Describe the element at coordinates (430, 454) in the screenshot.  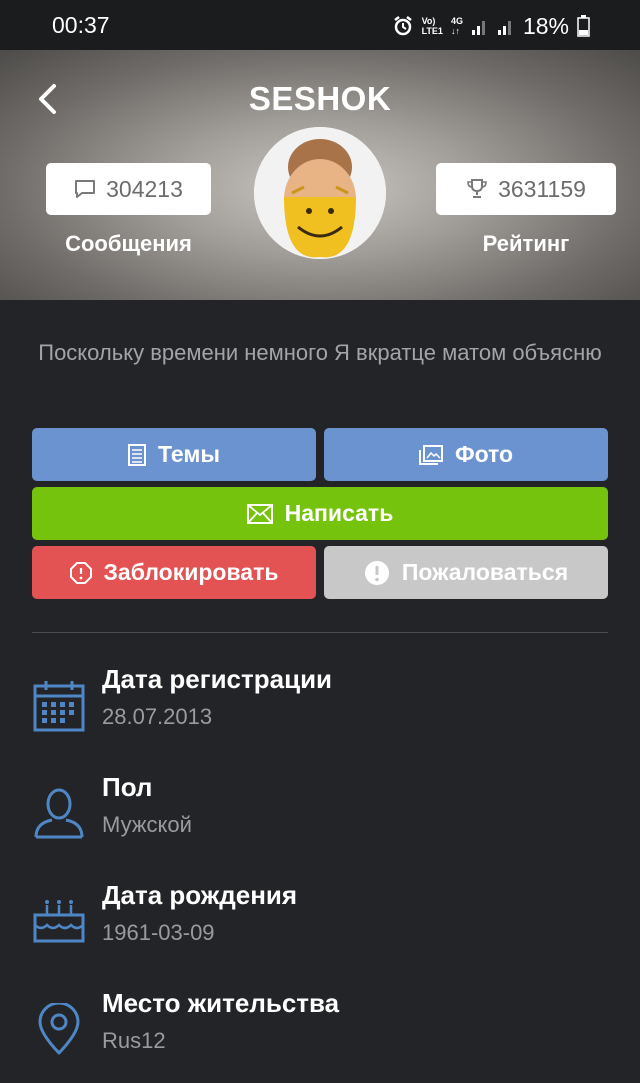
I see `photo-icon` at that location.